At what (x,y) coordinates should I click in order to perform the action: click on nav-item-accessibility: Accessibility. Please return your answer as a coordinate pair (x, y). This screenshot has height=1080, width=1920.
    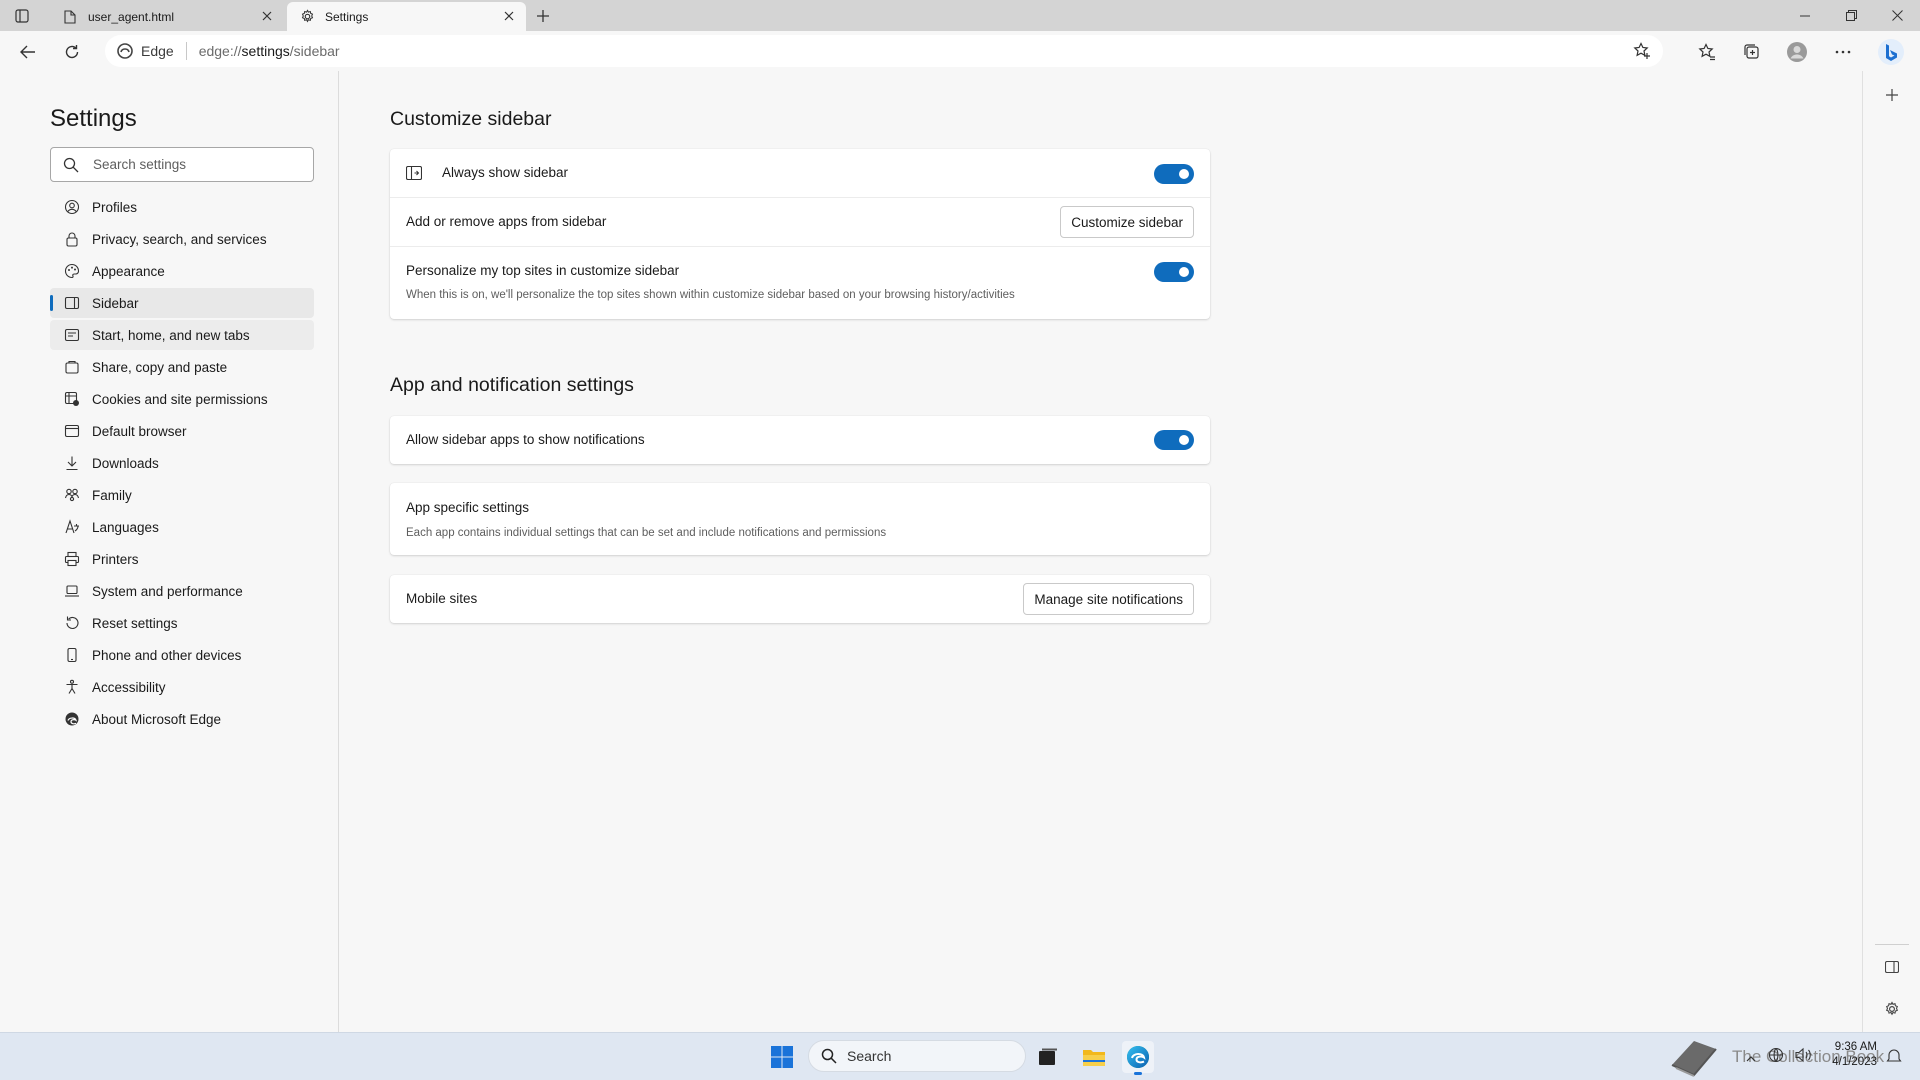
    Looking at the image, I should click on (182, 687).